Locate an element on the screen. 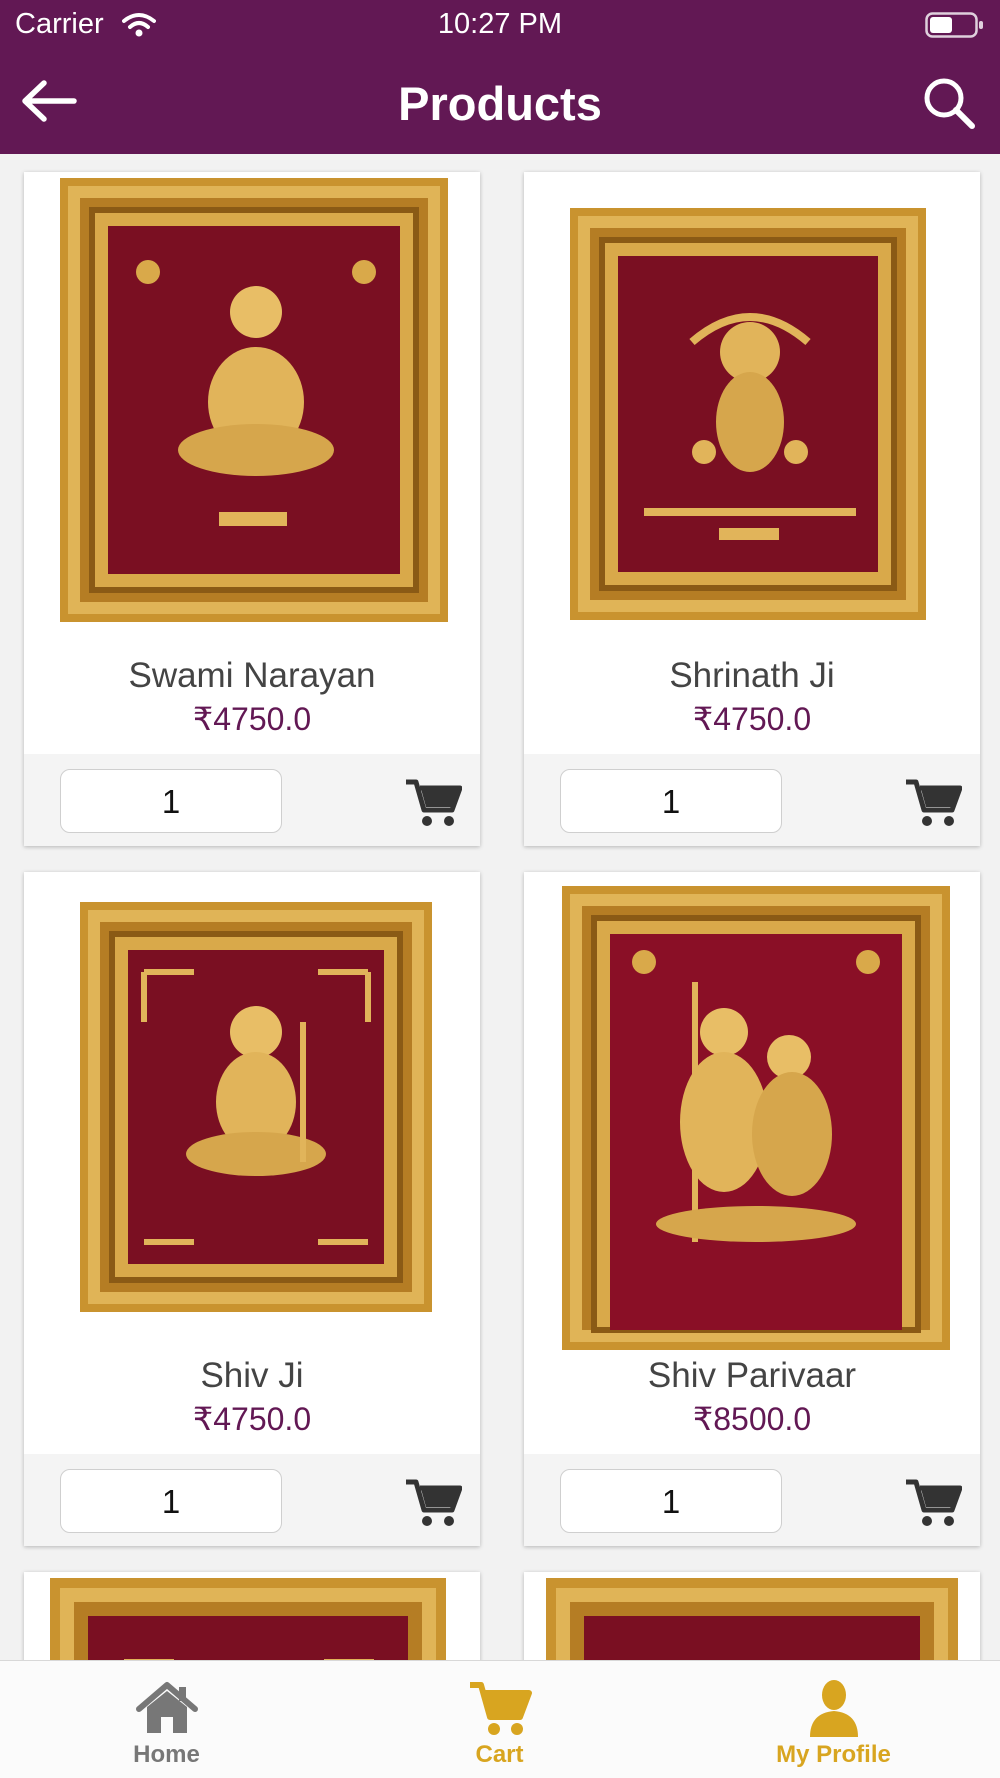 The width and height of the screenshot is (1000, 1778). status-bar: Carrier 10:27 PM is located at coordinates (500, 25).